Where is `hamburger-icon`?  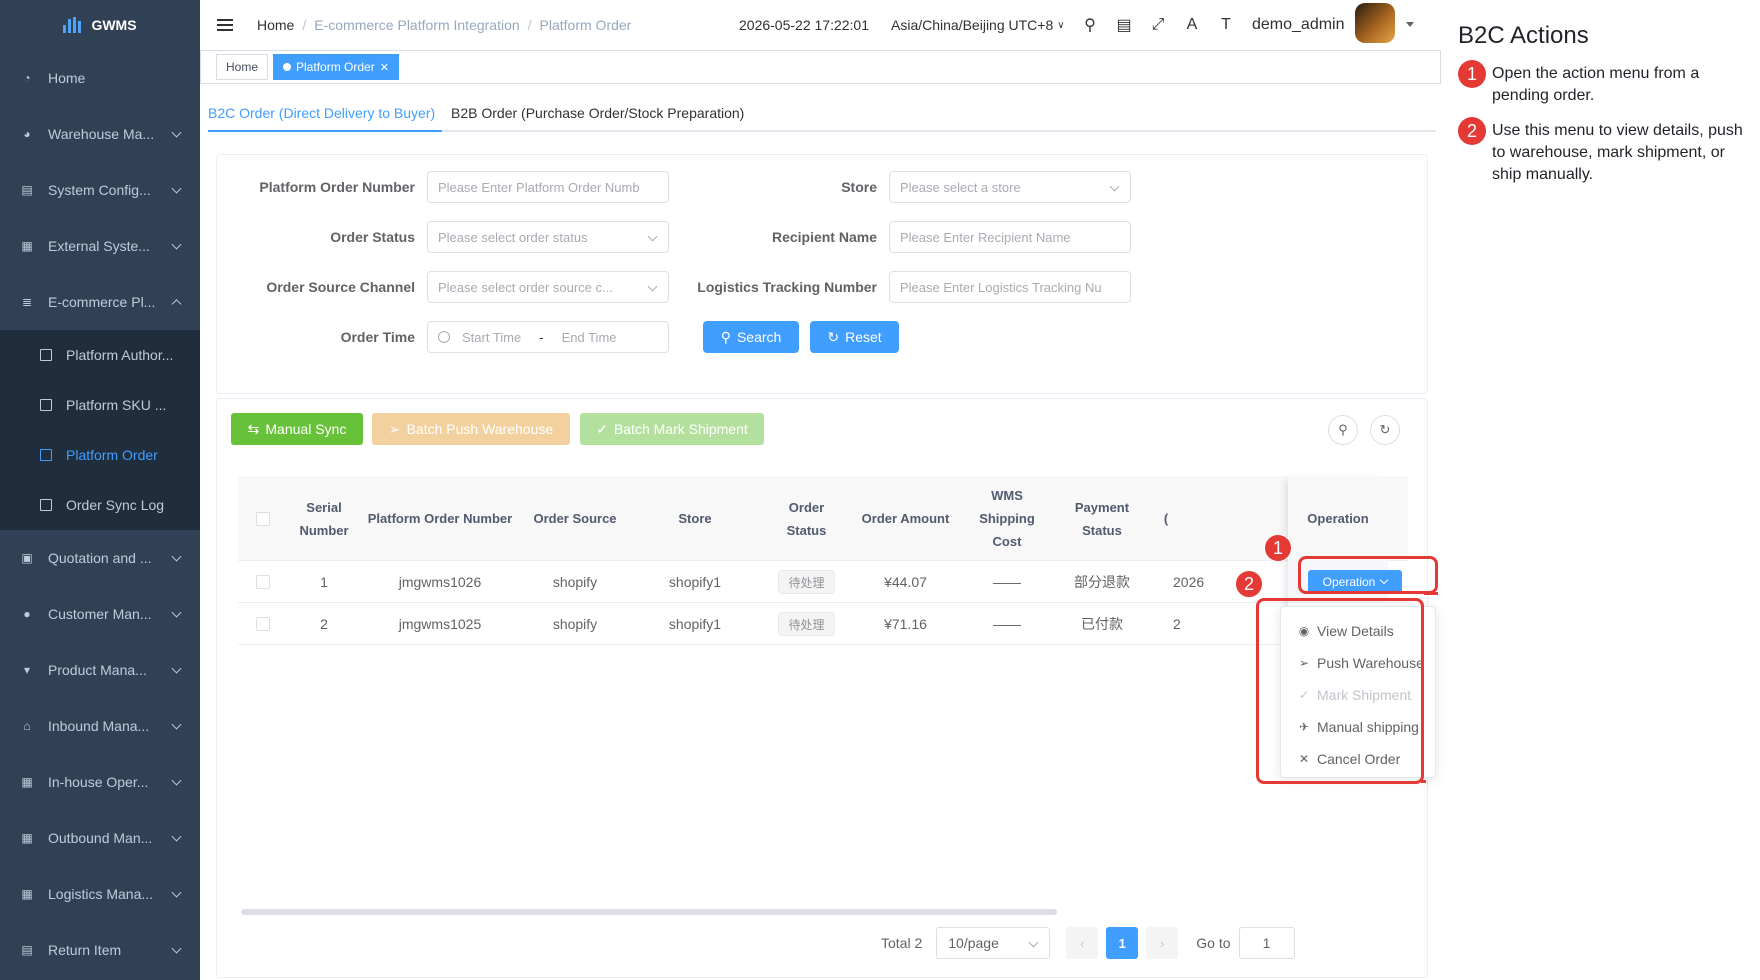
hamburger-icon is located at coordinates (225, 25).